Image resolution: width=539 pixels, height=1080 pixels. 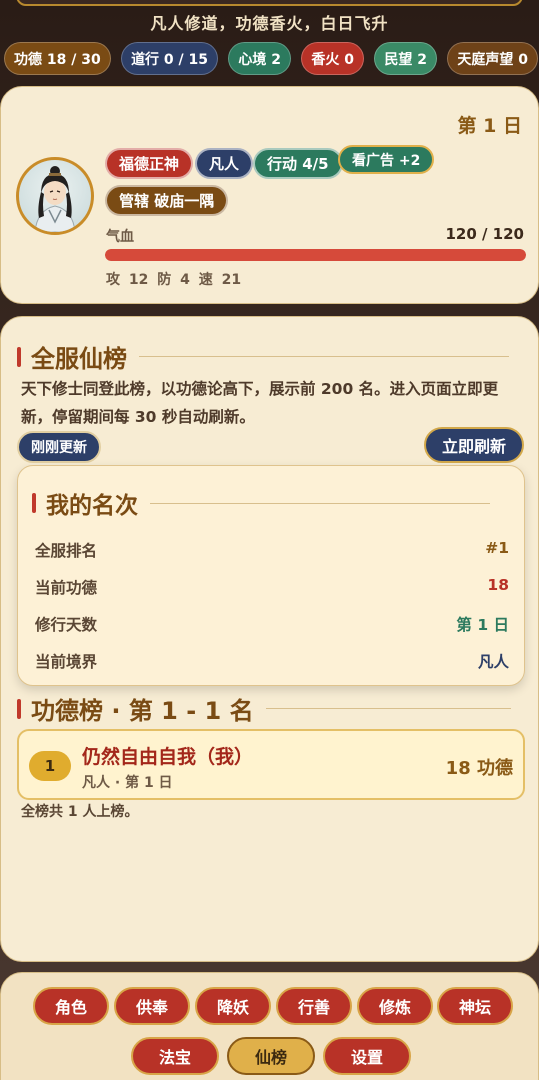 I want to click on entry-rank-badge: 1, so click(x=50, y=766).